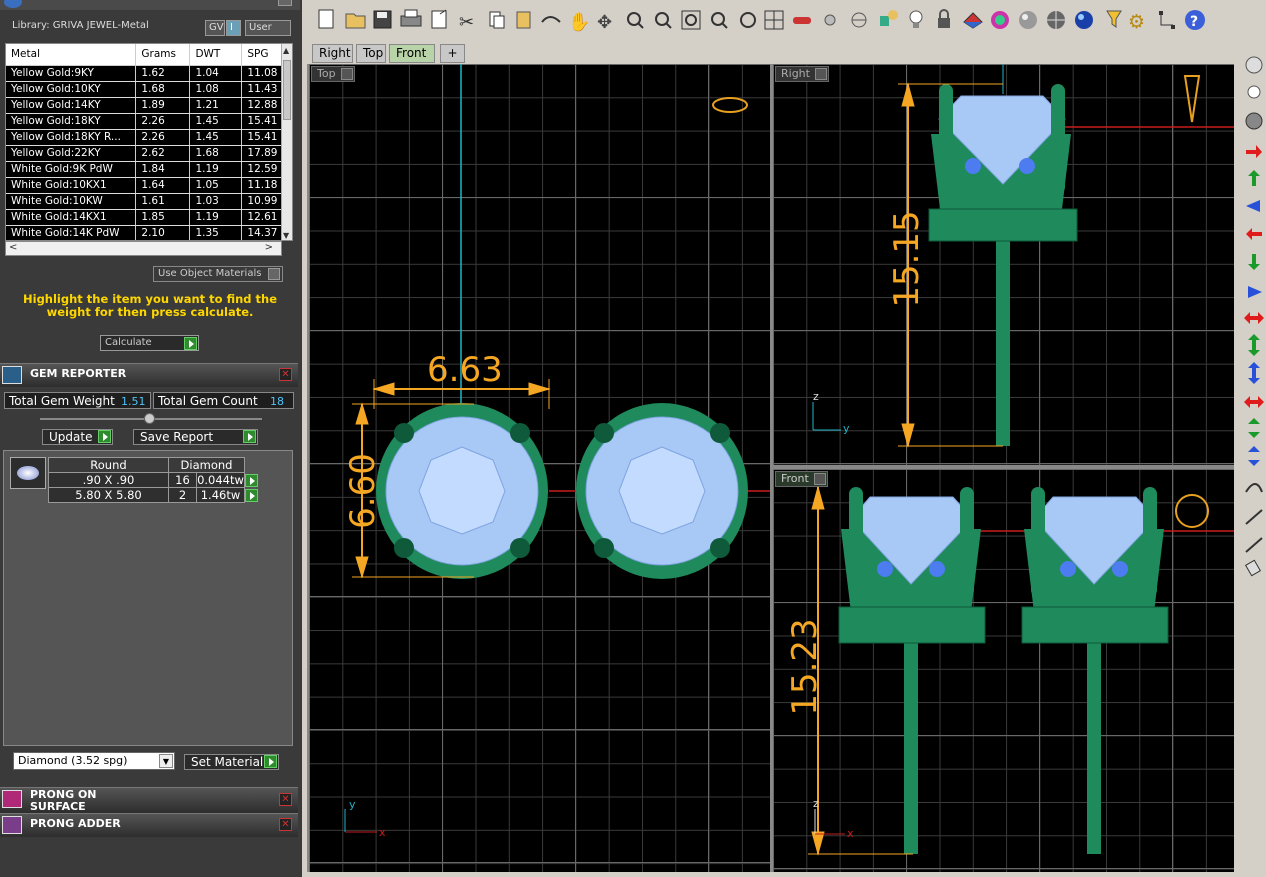  I want to click on nodes-icon, so click(1167, 20).